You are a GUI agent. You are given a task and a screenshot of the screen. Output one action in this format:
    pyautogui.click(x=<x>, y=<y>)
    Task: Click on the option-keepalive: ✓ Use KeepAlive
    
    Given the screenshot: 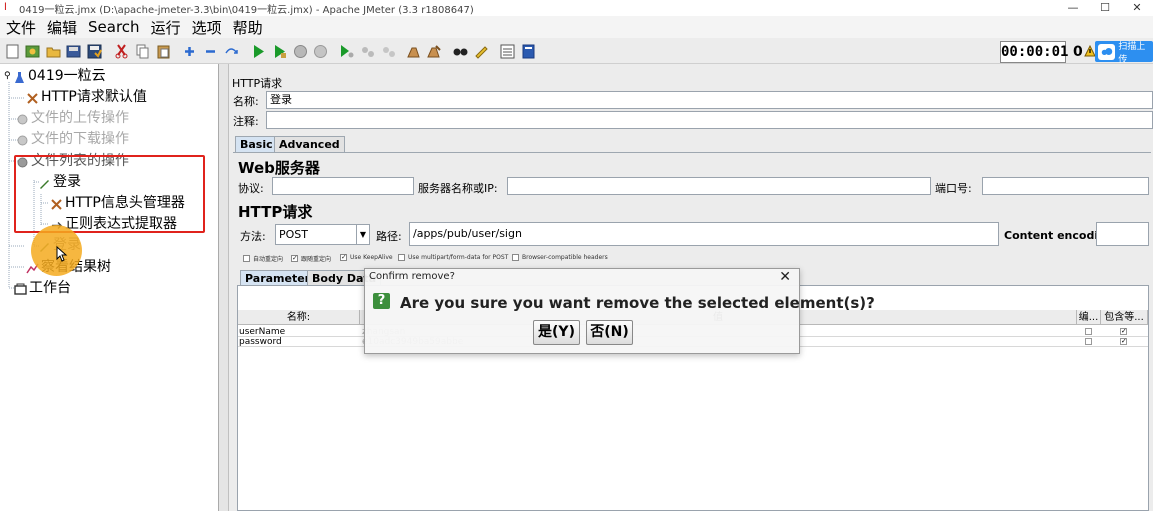 What is the action you would take?
    pyautogui.click(x=366, y=257)
    